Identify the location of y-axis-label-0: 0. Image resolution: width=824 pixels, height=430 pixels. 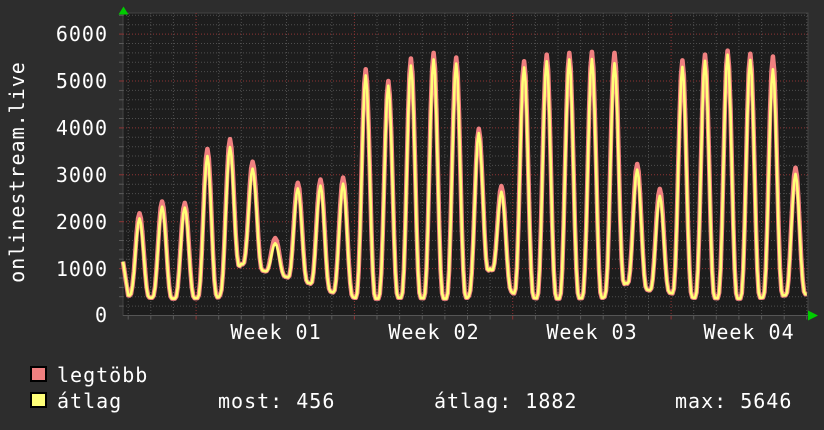
(101, 315).